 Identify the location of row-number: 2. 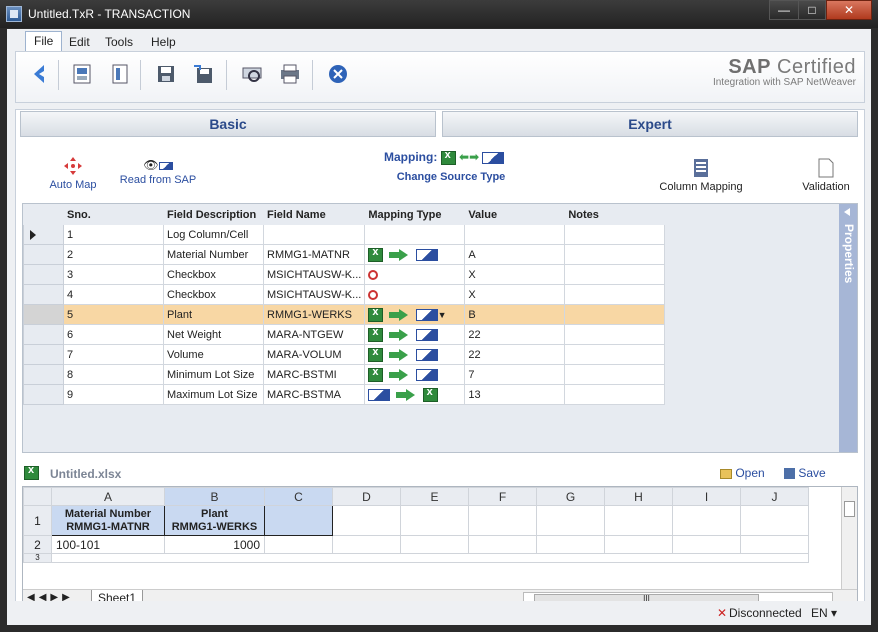
(37, 544).